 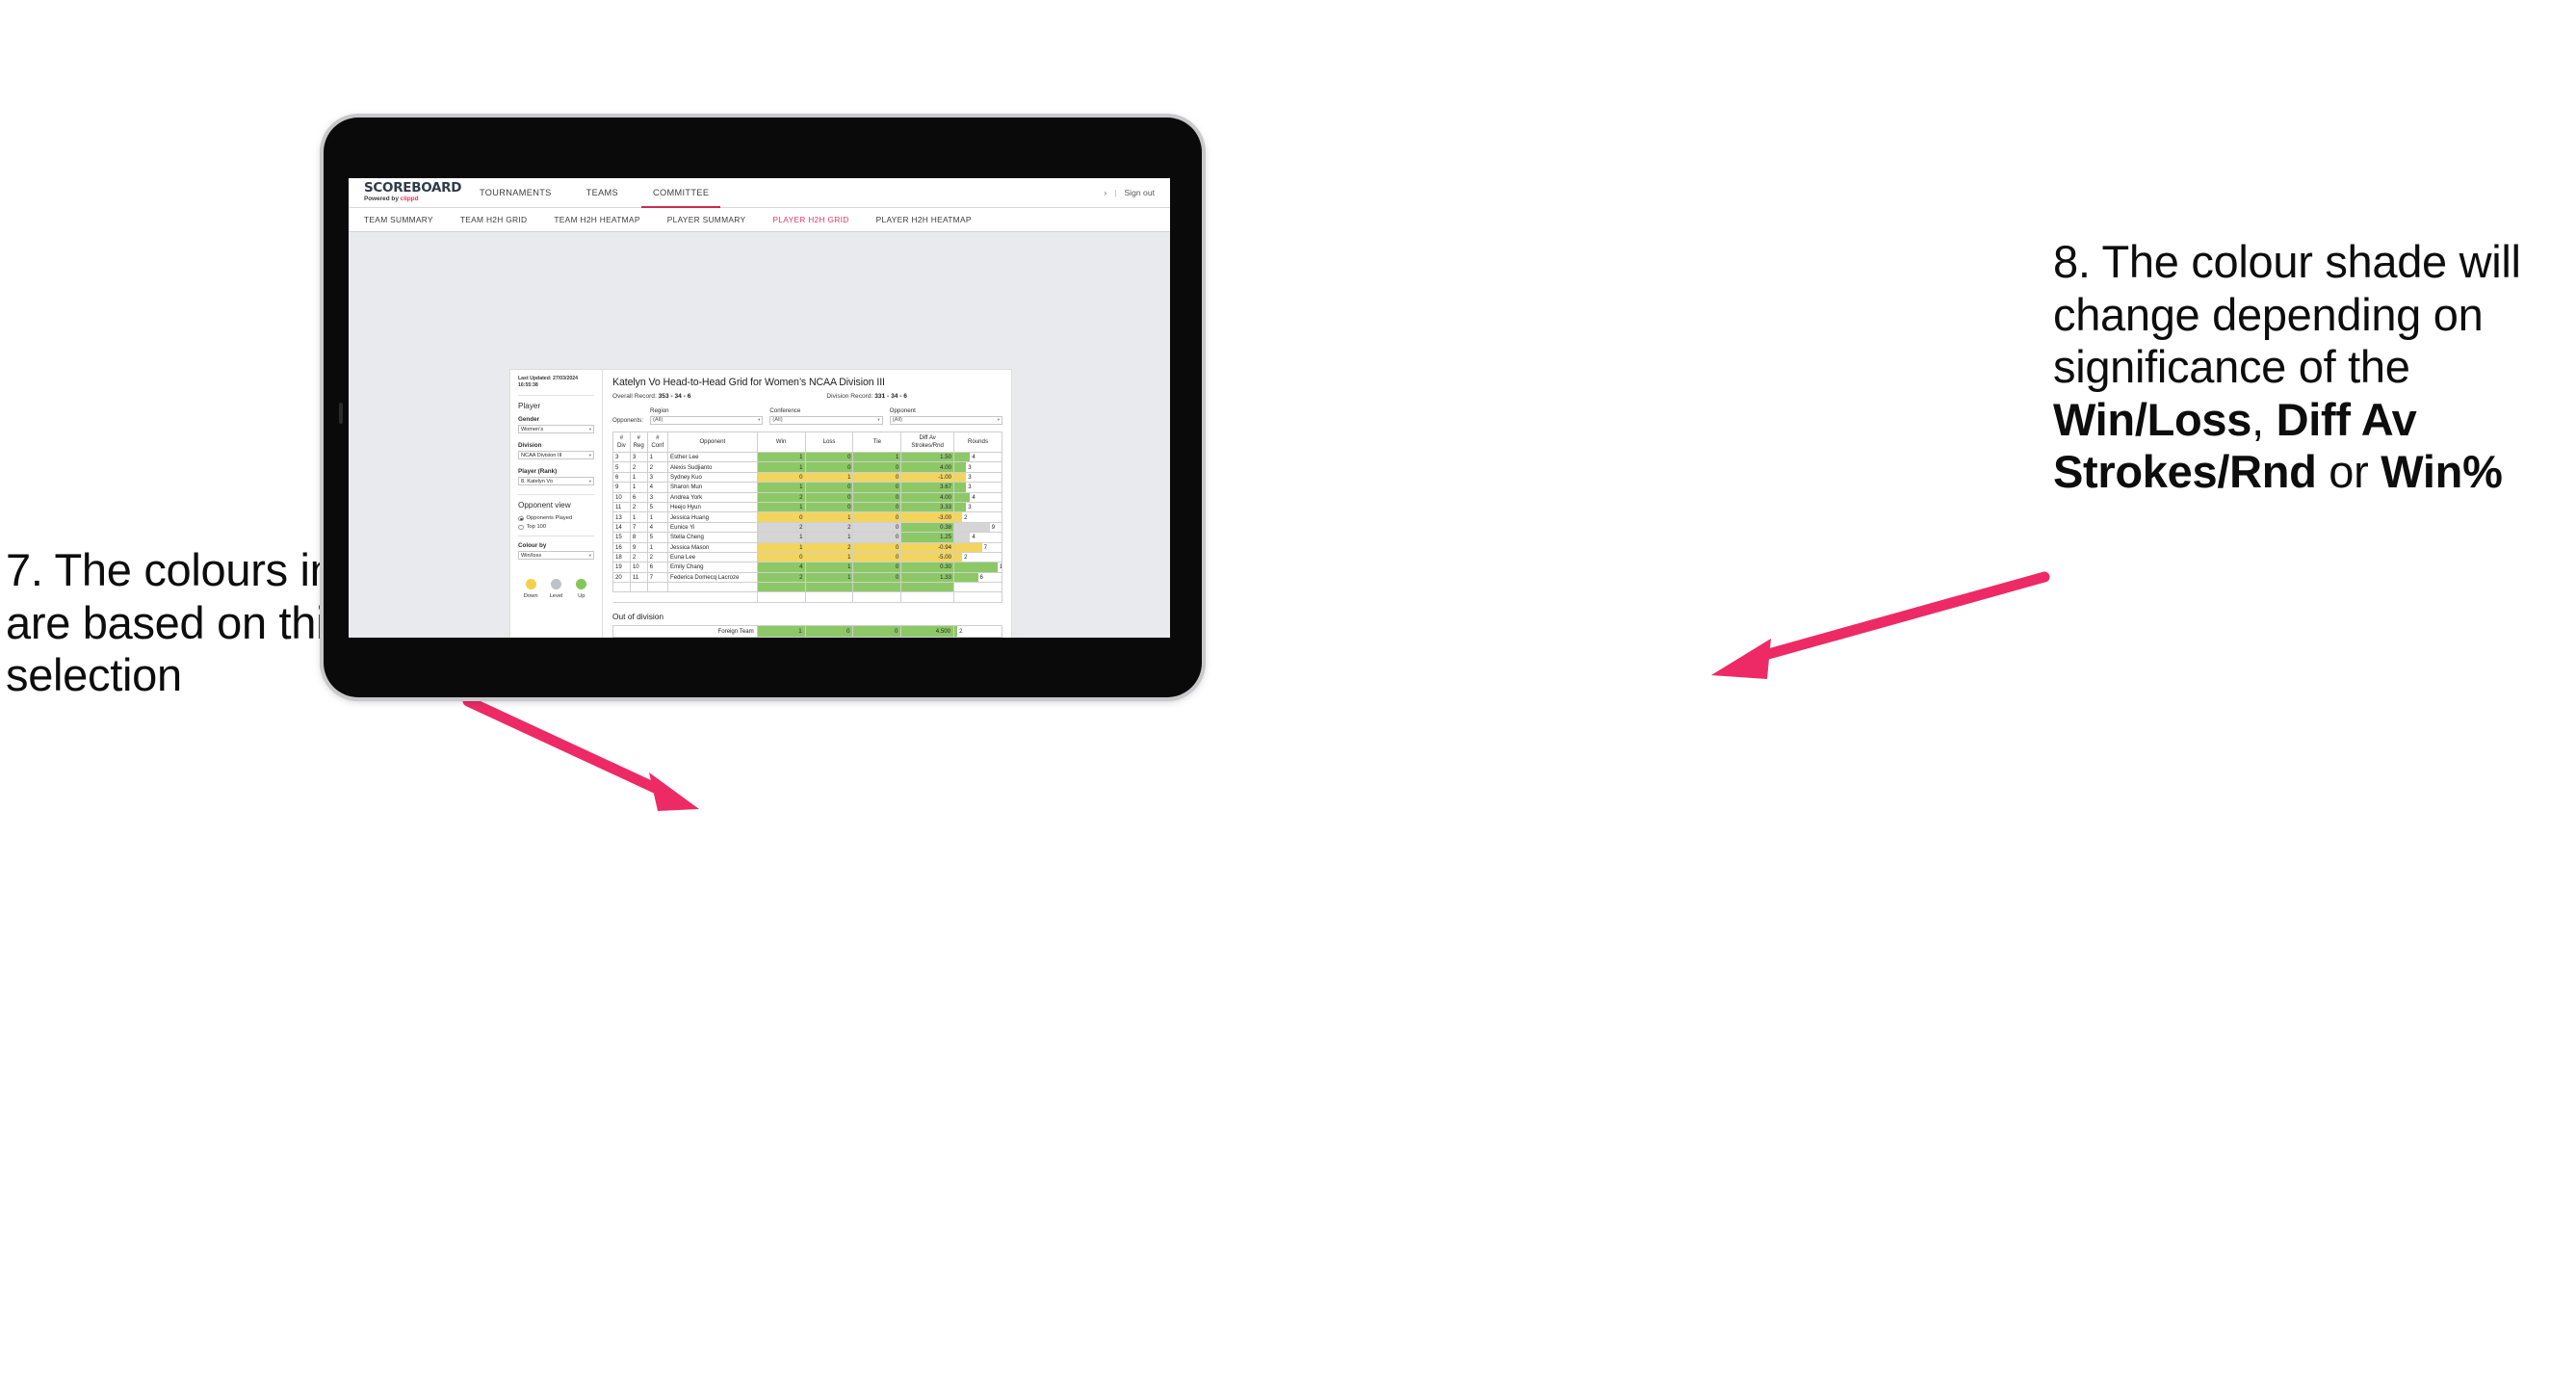 What do you see at coordinates (977, 637) in the screenshot?
I see `ood-cell-rounds: 30` at bounding box center [977, 637].